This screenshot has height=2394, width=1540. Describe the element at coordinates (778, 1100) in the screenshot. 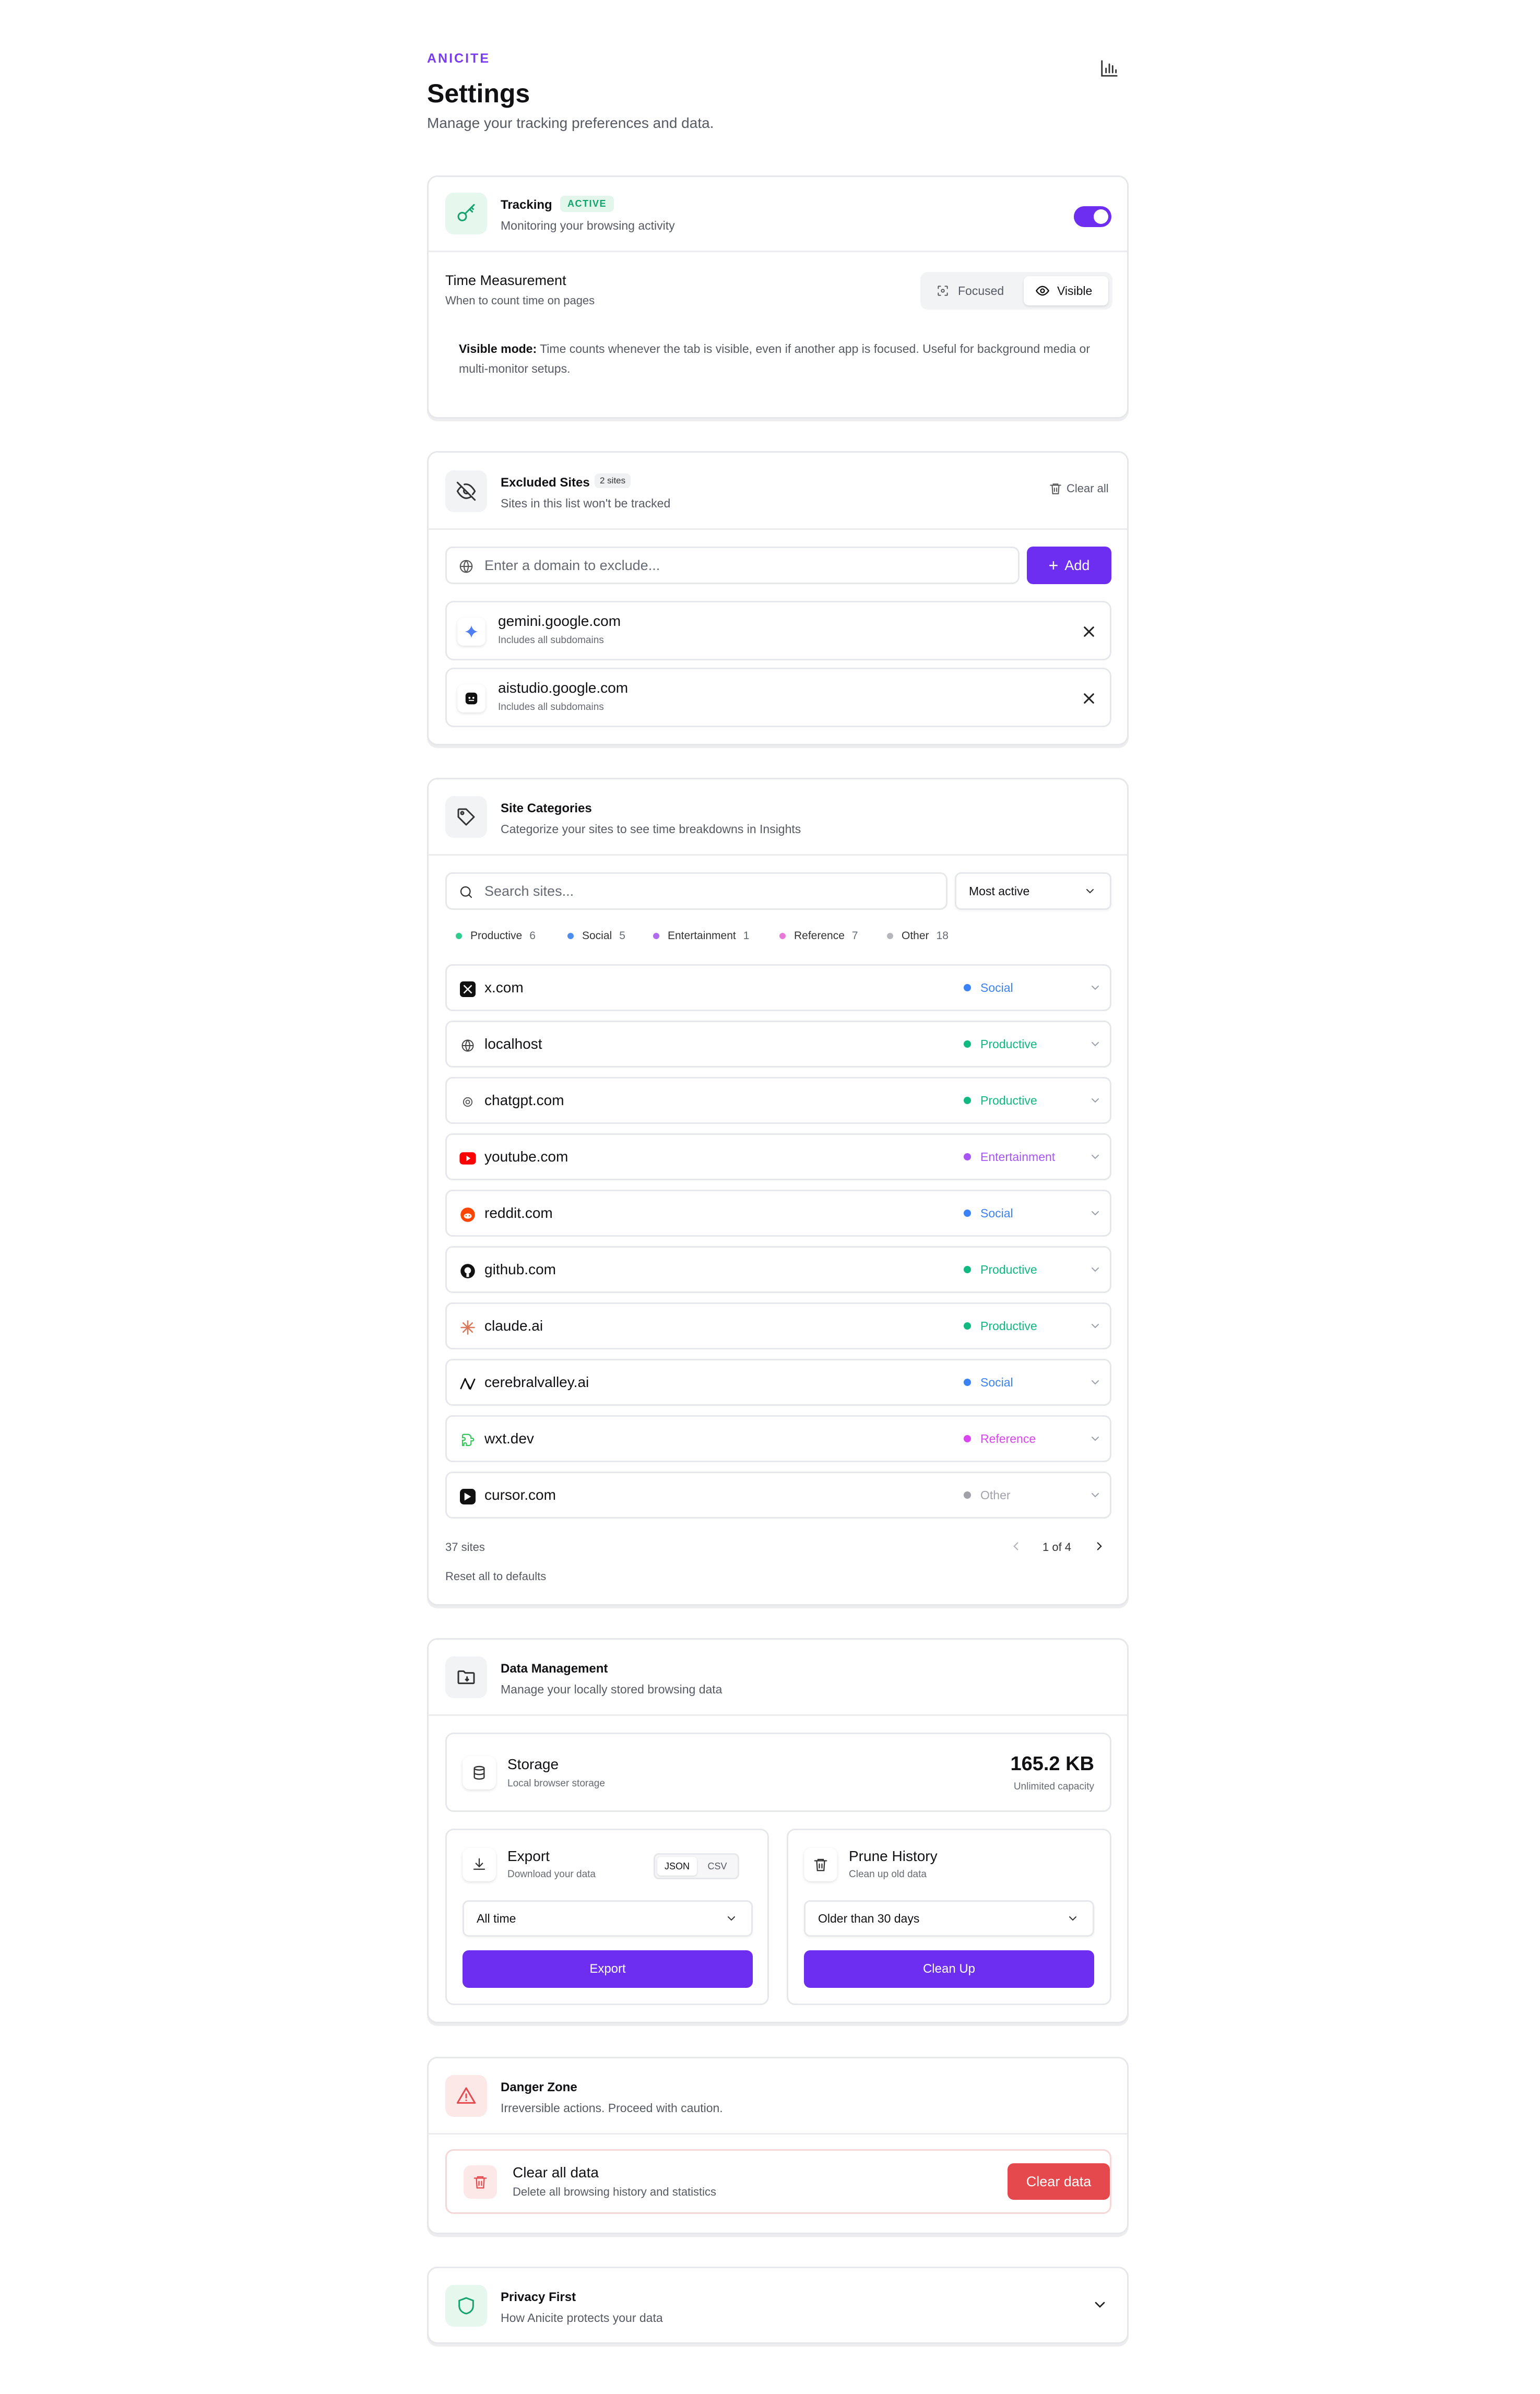

I see `category-row: chatgpt.com Productive` at that location.